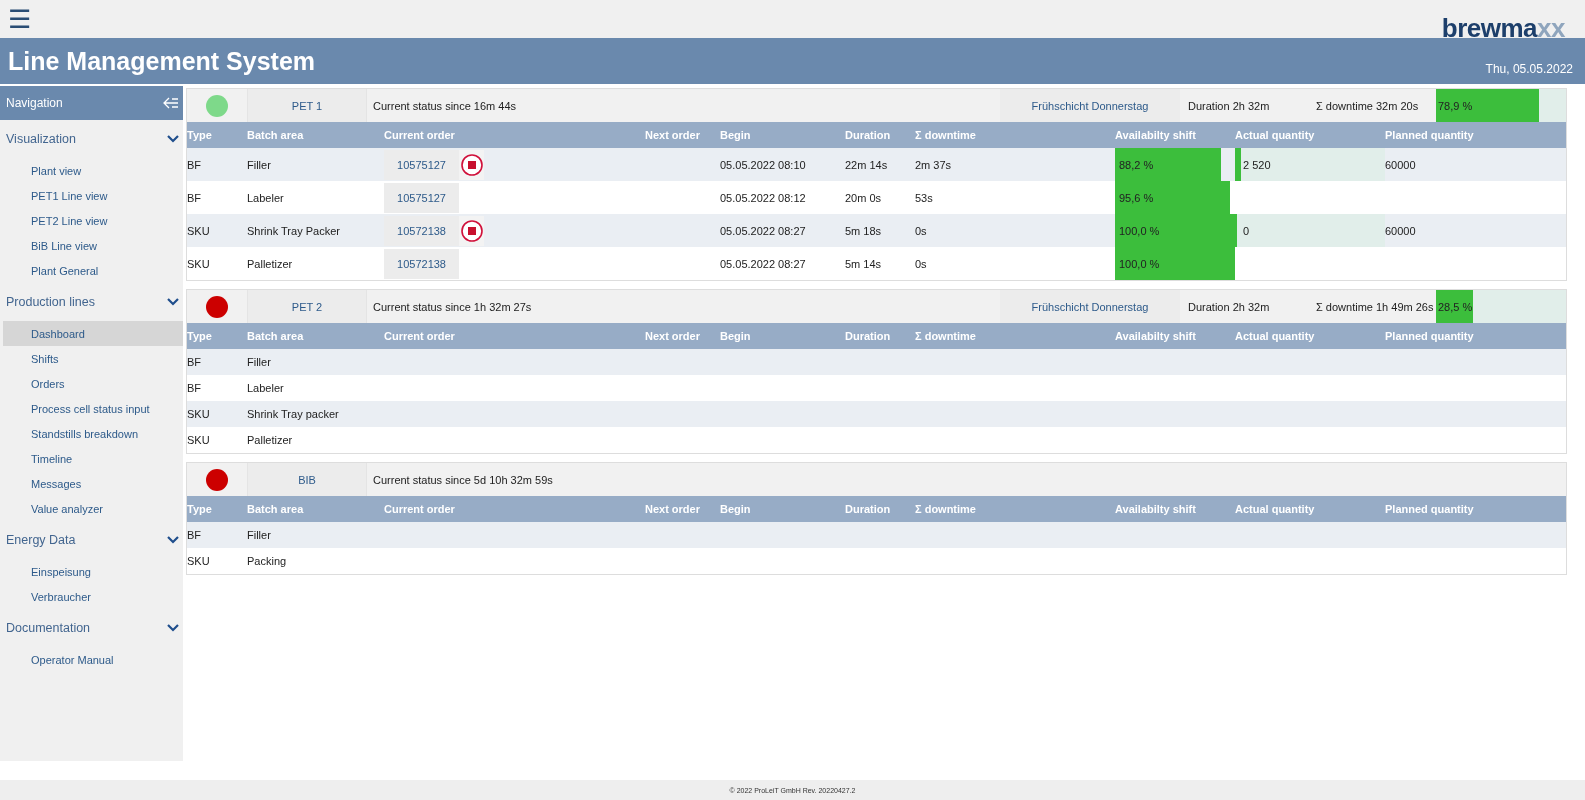 The image size is (1585, 800). What do you see at coordinates (1246, 230) in the screenshot?
I see `quantity-value: 0` at bounding box center [1246, 230].